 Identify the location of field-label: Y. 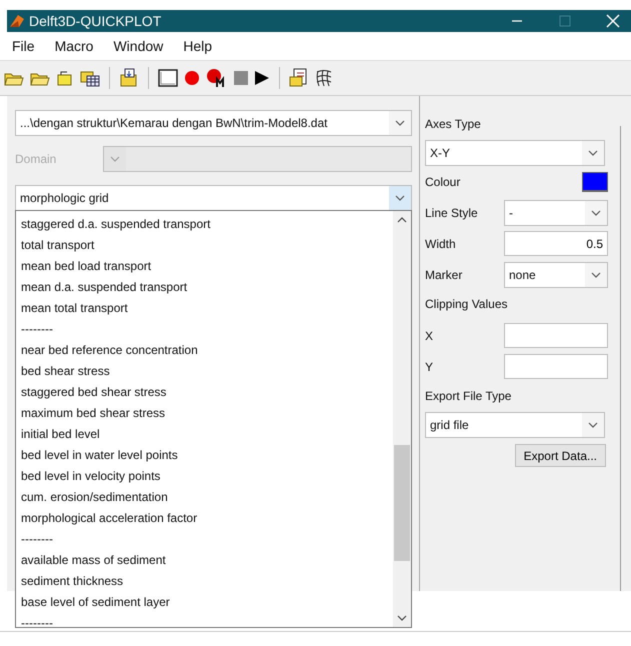
(429, 367).